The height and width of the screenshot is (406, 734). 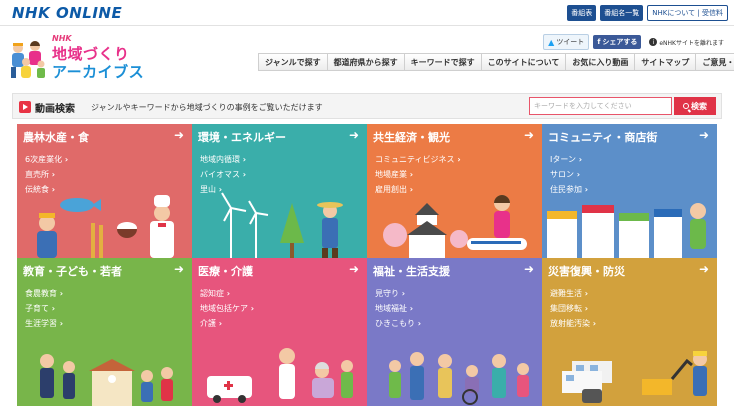 What do you see at coordinates (582, 13) in the screenshot?
I see `top-link-program-guide: 番組表` at bounding box center [582, 13].